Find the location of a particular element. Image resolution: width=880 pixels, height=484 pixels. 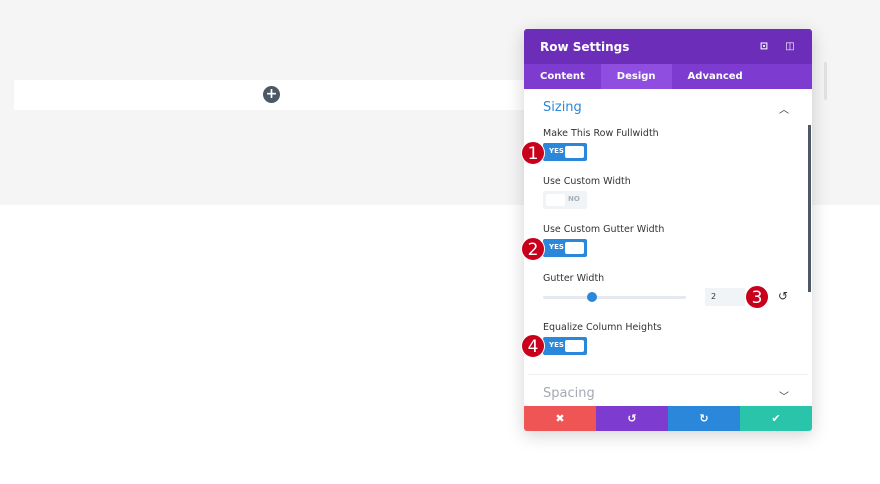

panel-tabs: Content Design Advanced is located at coordinates (668, 76).